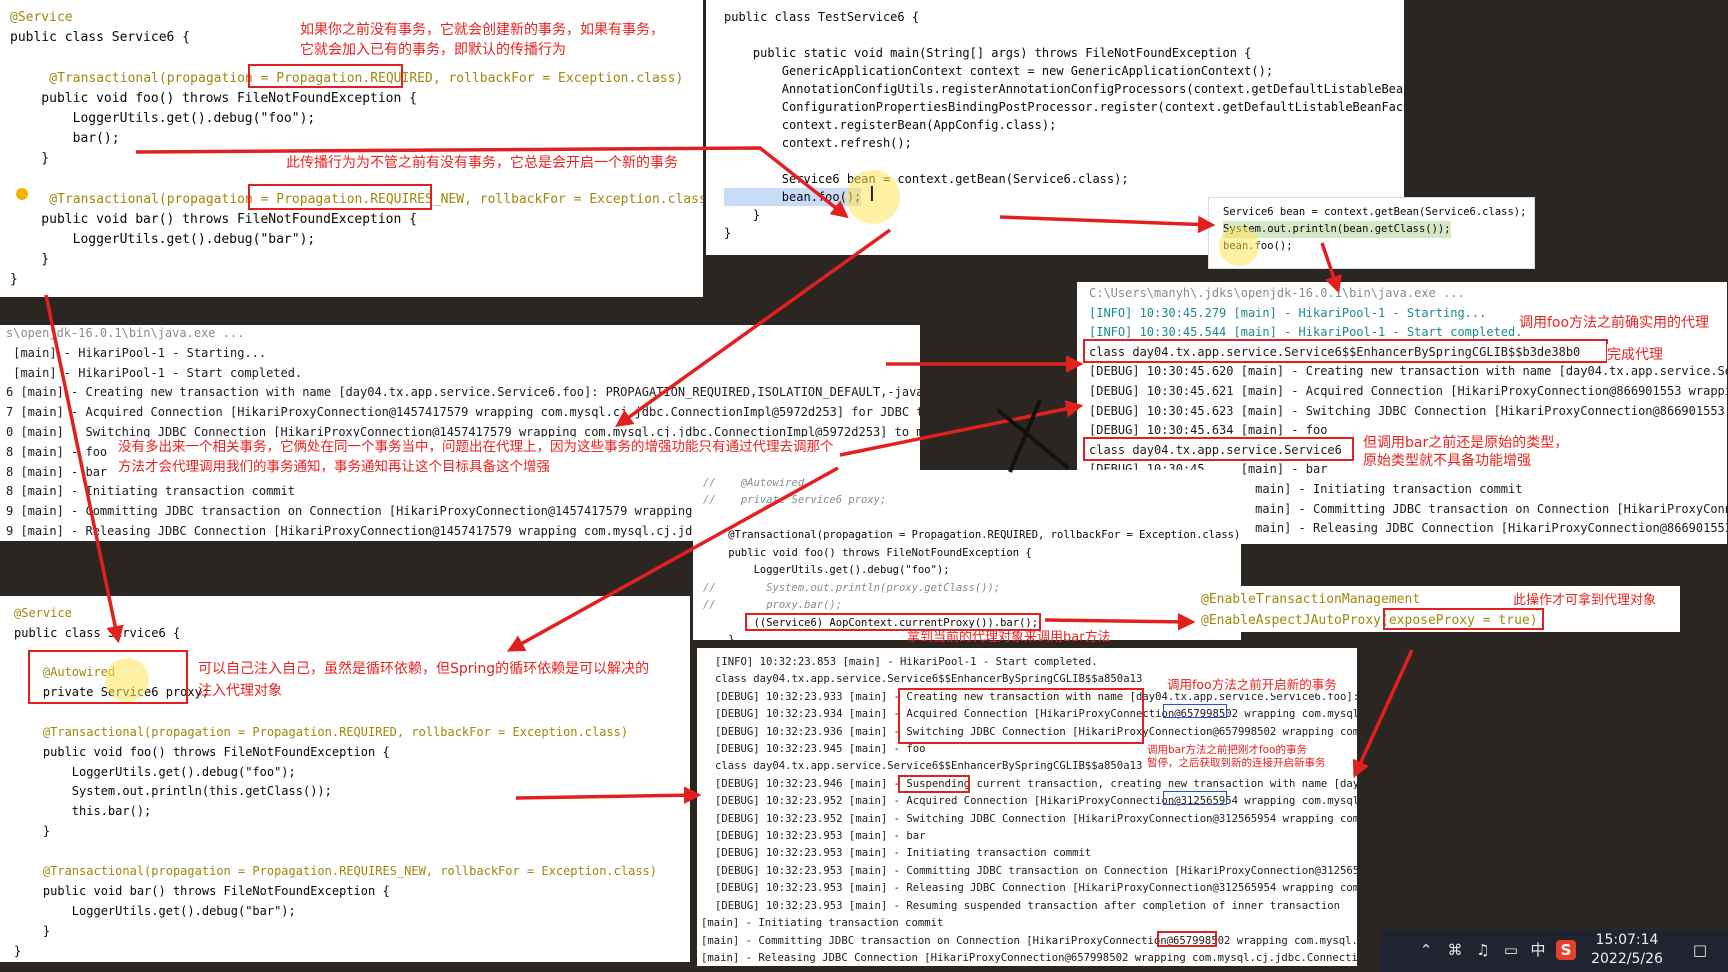  Describe the element at coordinates (1107, 224) in the screenshot. I see `arrow-to-snippet` at that location.